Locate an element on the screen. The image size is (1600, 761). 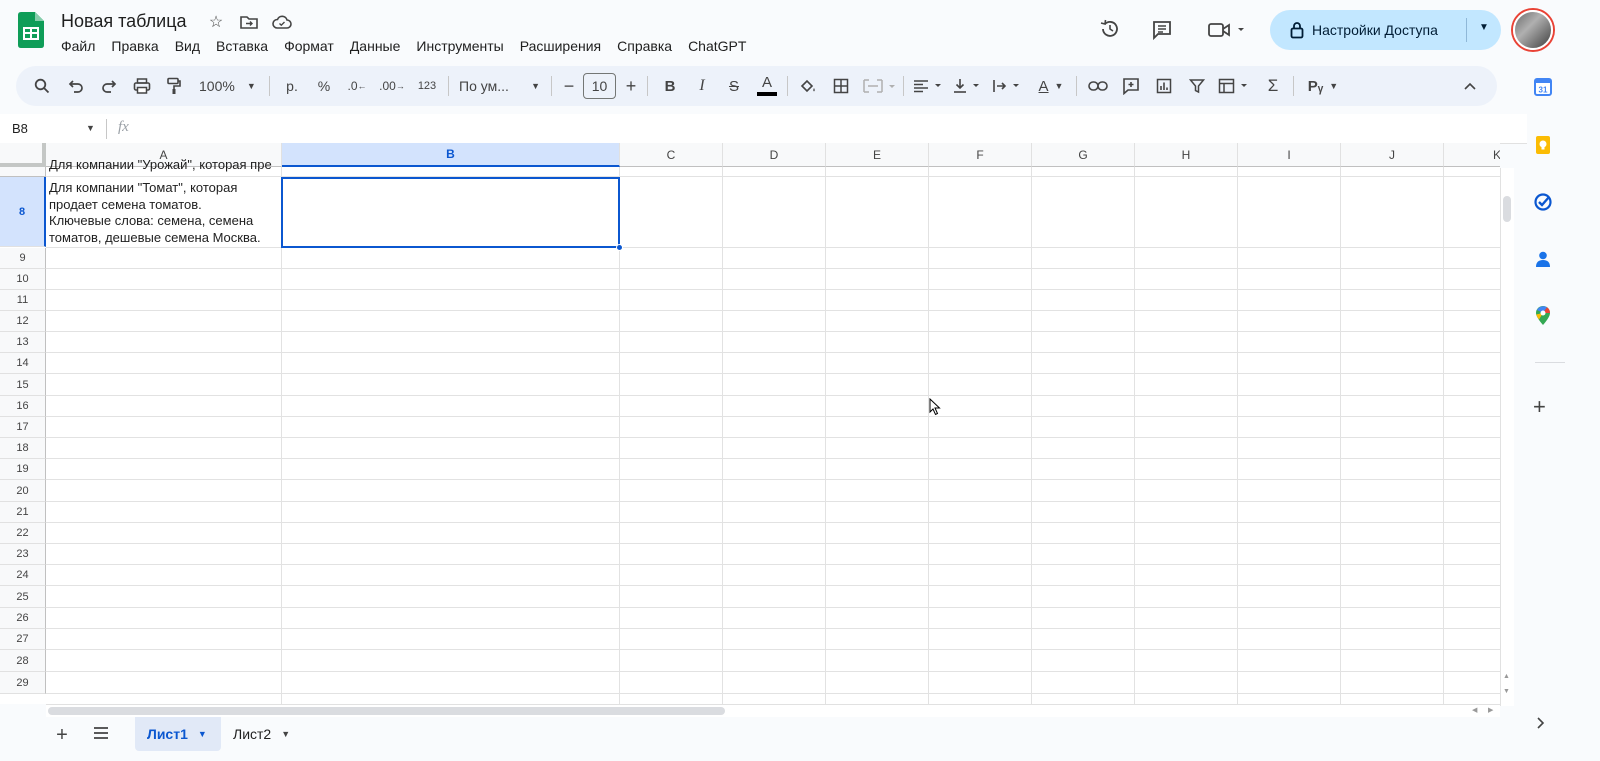
strikethrough-button: S is located at coordinates (734, 86).